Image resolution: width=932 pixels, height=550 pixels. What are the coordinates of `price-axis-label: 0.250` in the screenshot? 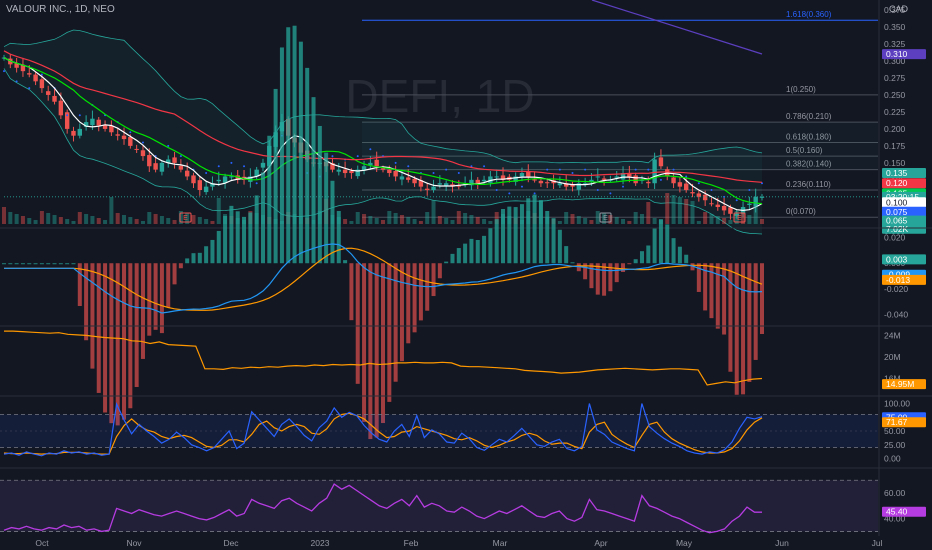 It's located at (895, 95).